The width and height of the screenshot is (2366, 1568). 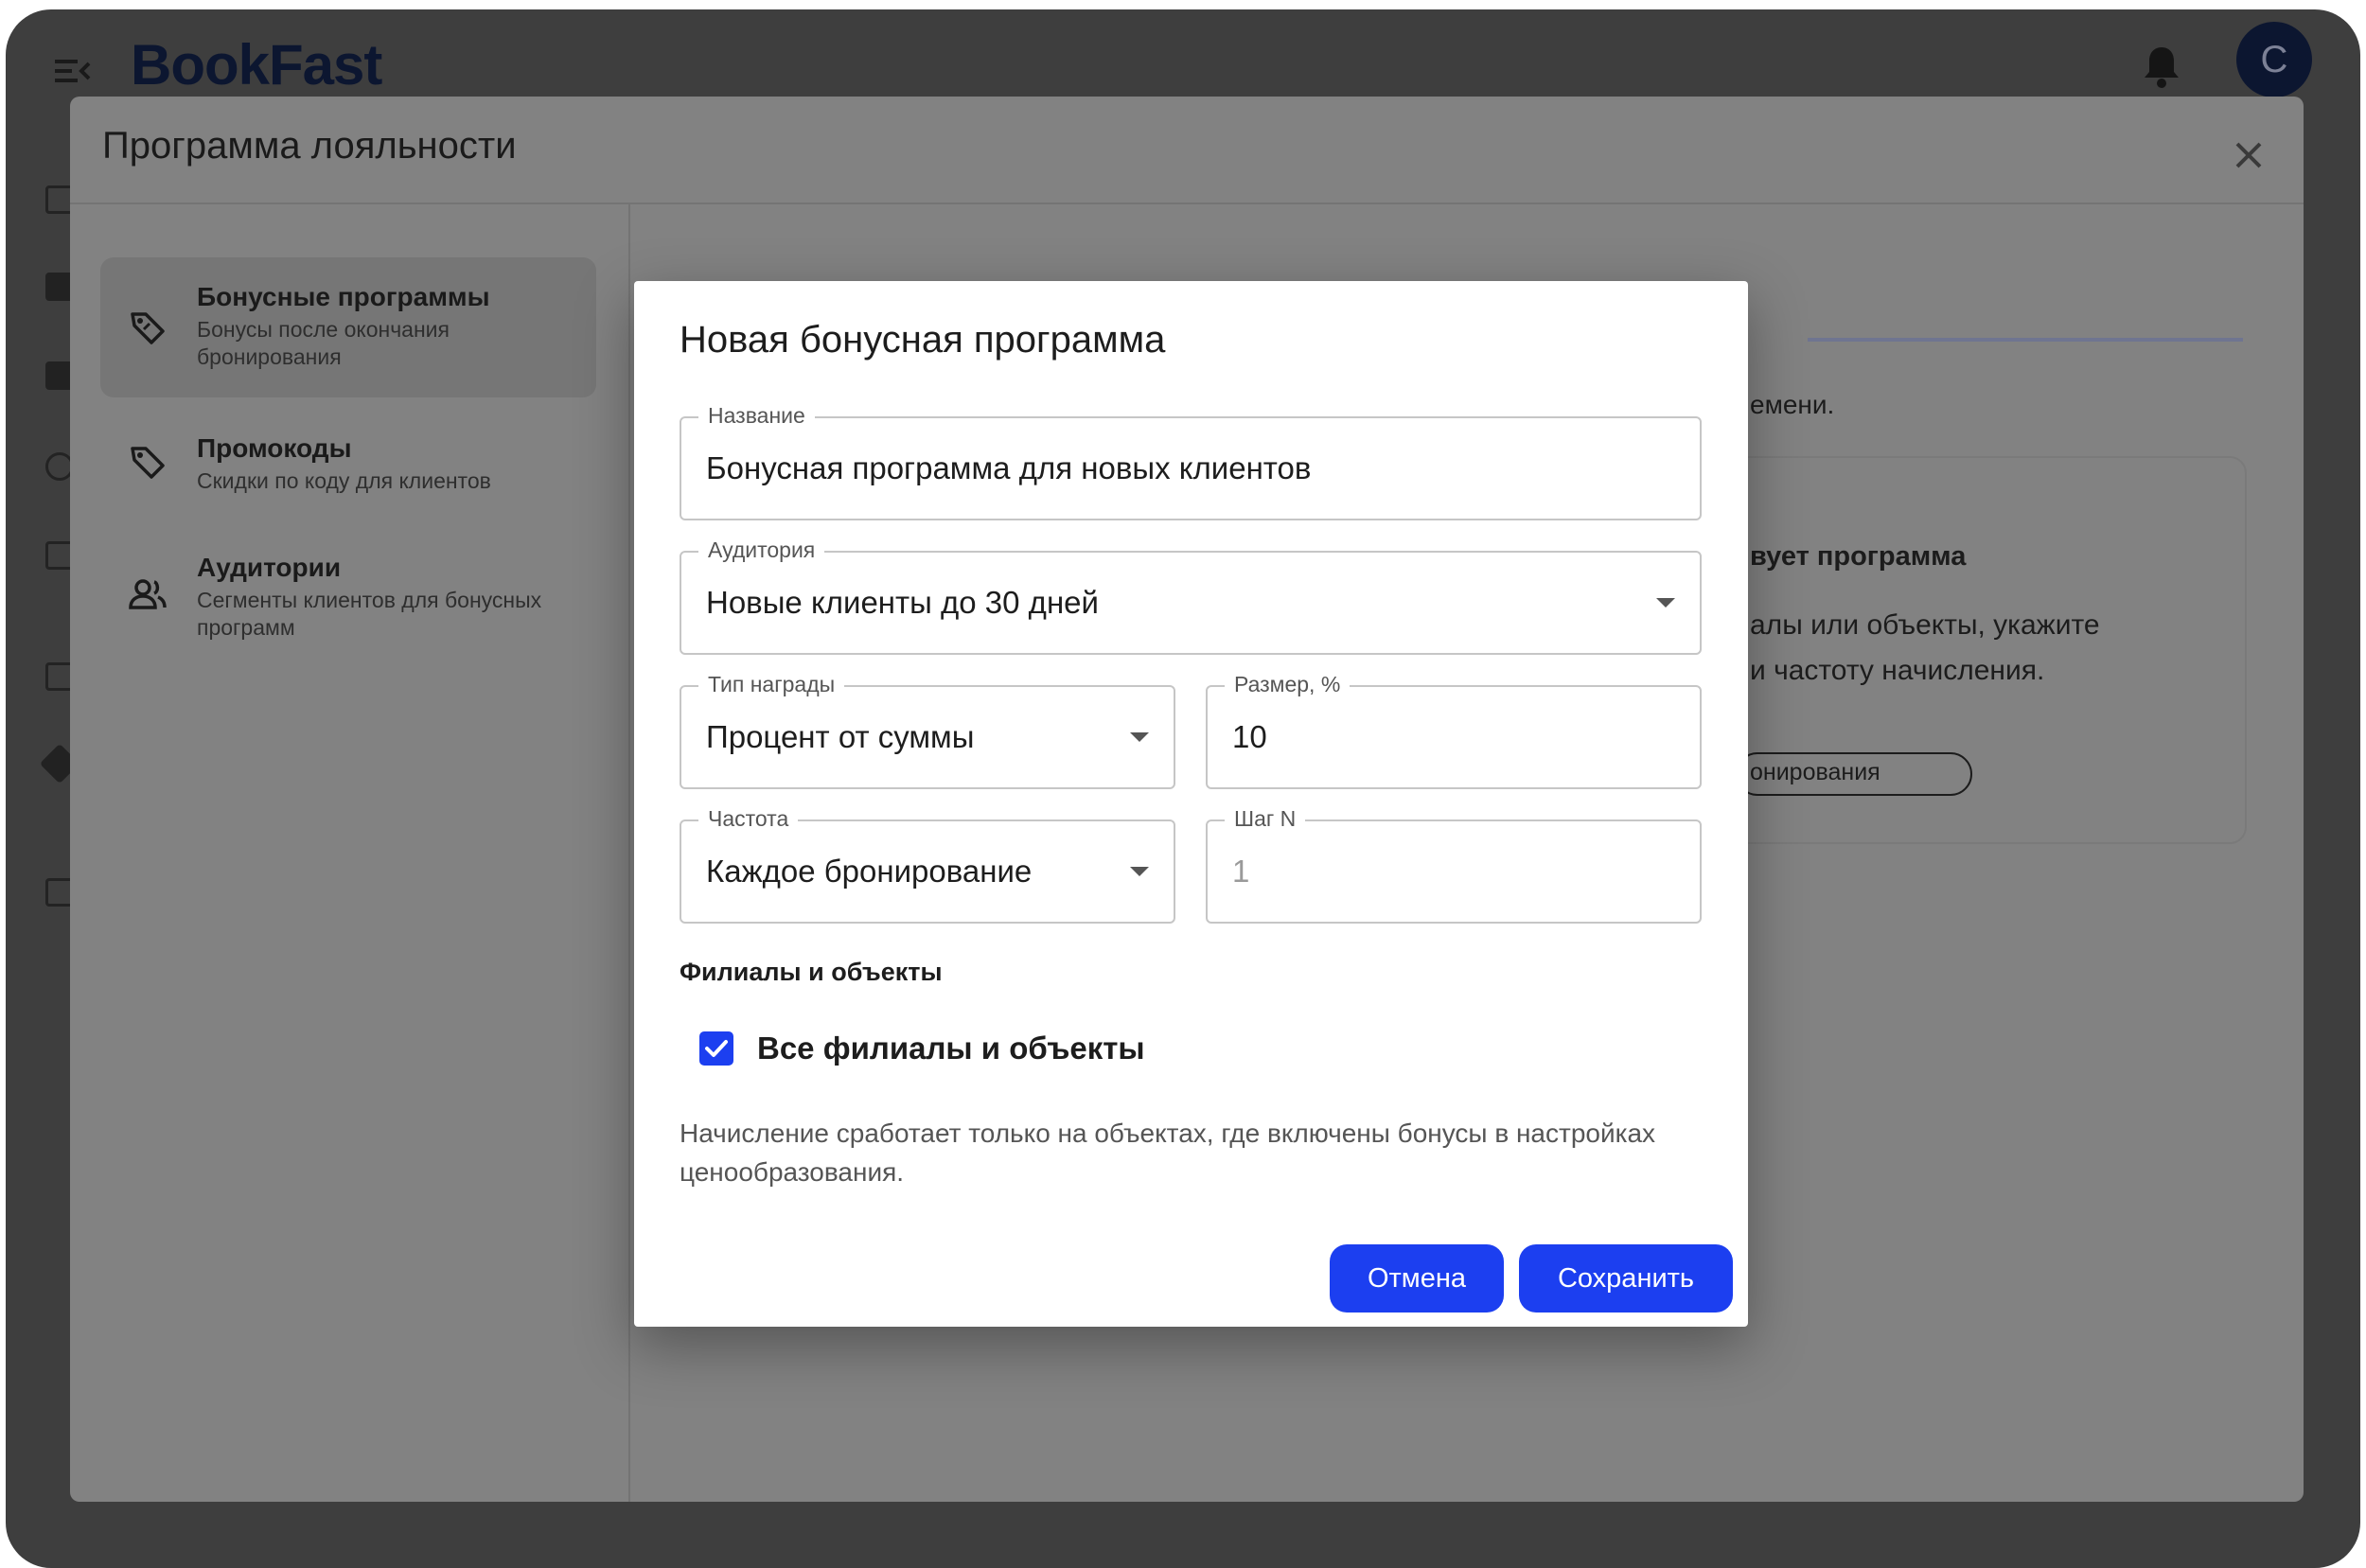 What do you see at coordinates (148, 328) in the screenshot?
I see `tag-icon` at bounding box center [148, 328].